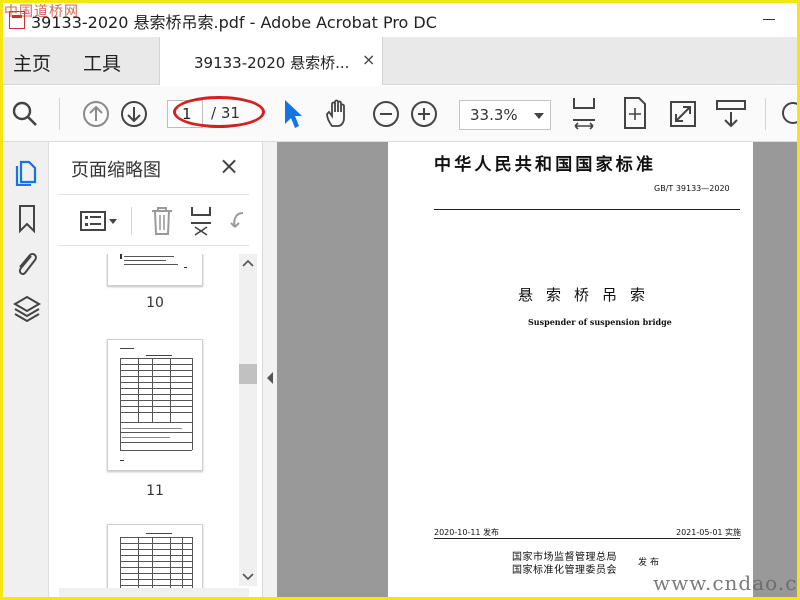 This screenshot has height=600, width=800. Describe the element at coordinates (683, 114) in the screenshot. I see `full-screen-icon` at that location.